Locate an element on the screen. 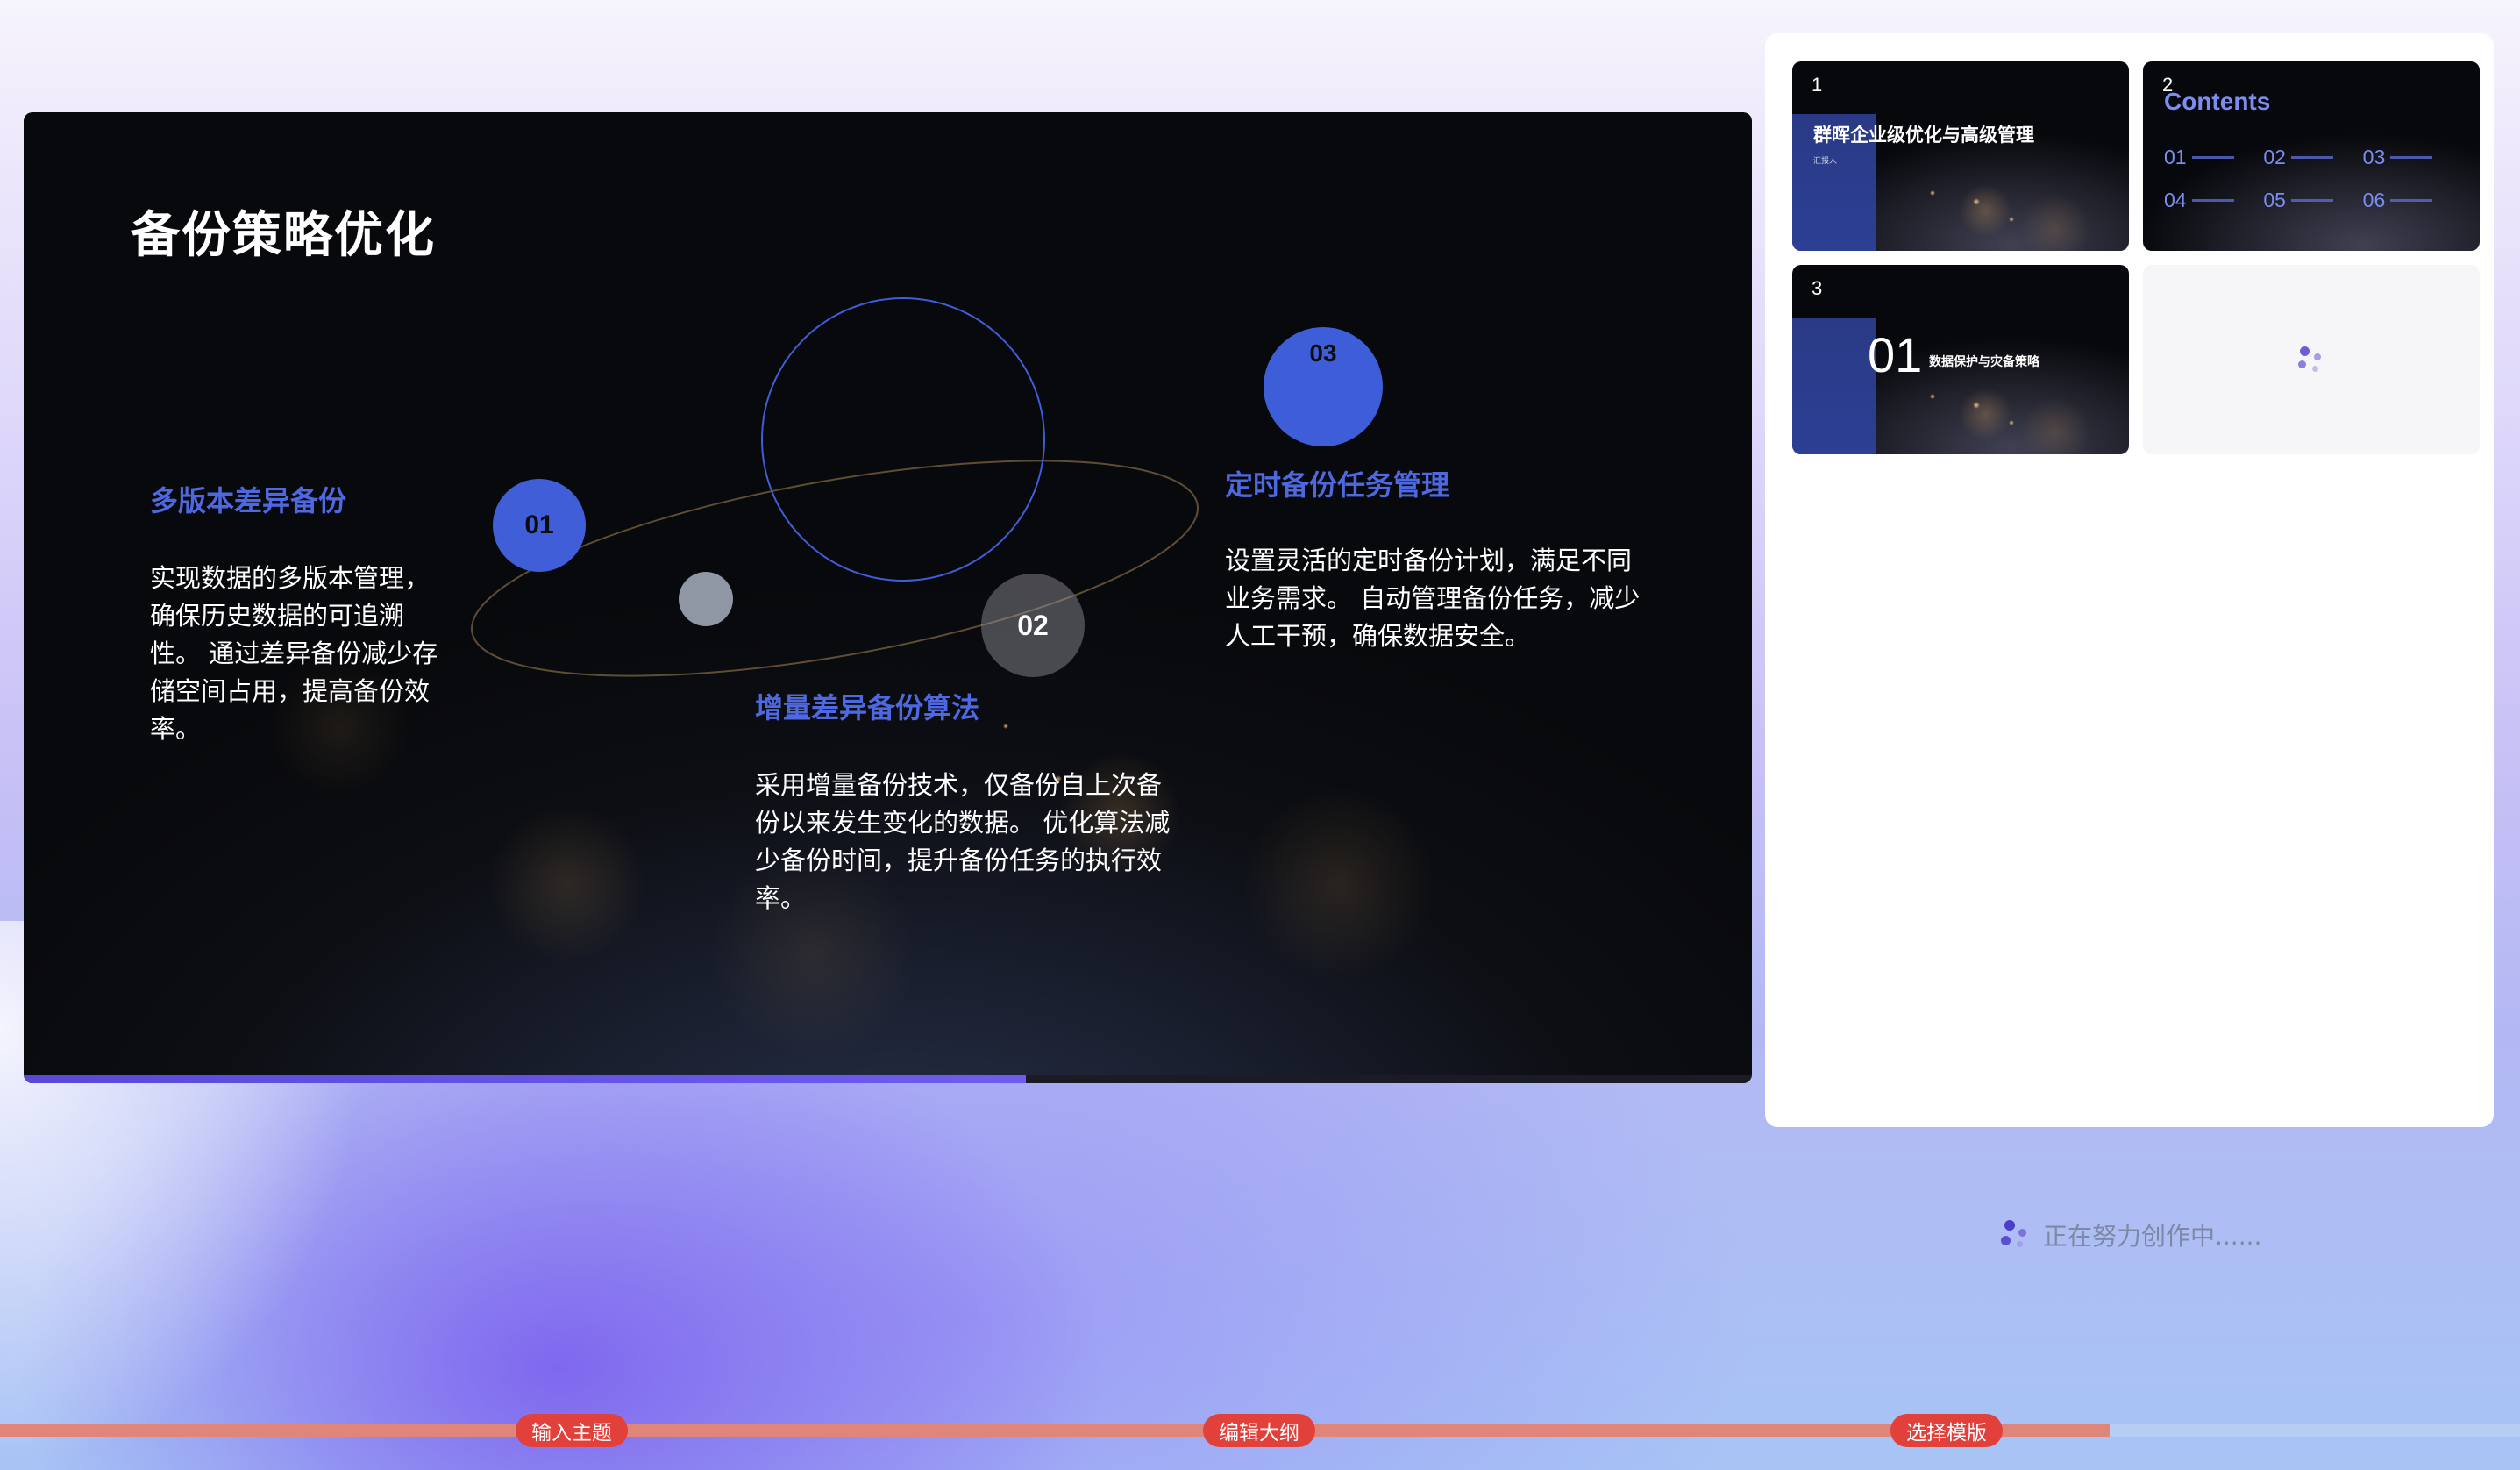 This screenshot has height=1470, width=2520. thumbnail-accent-bar is located at coordinates (1834, 386).